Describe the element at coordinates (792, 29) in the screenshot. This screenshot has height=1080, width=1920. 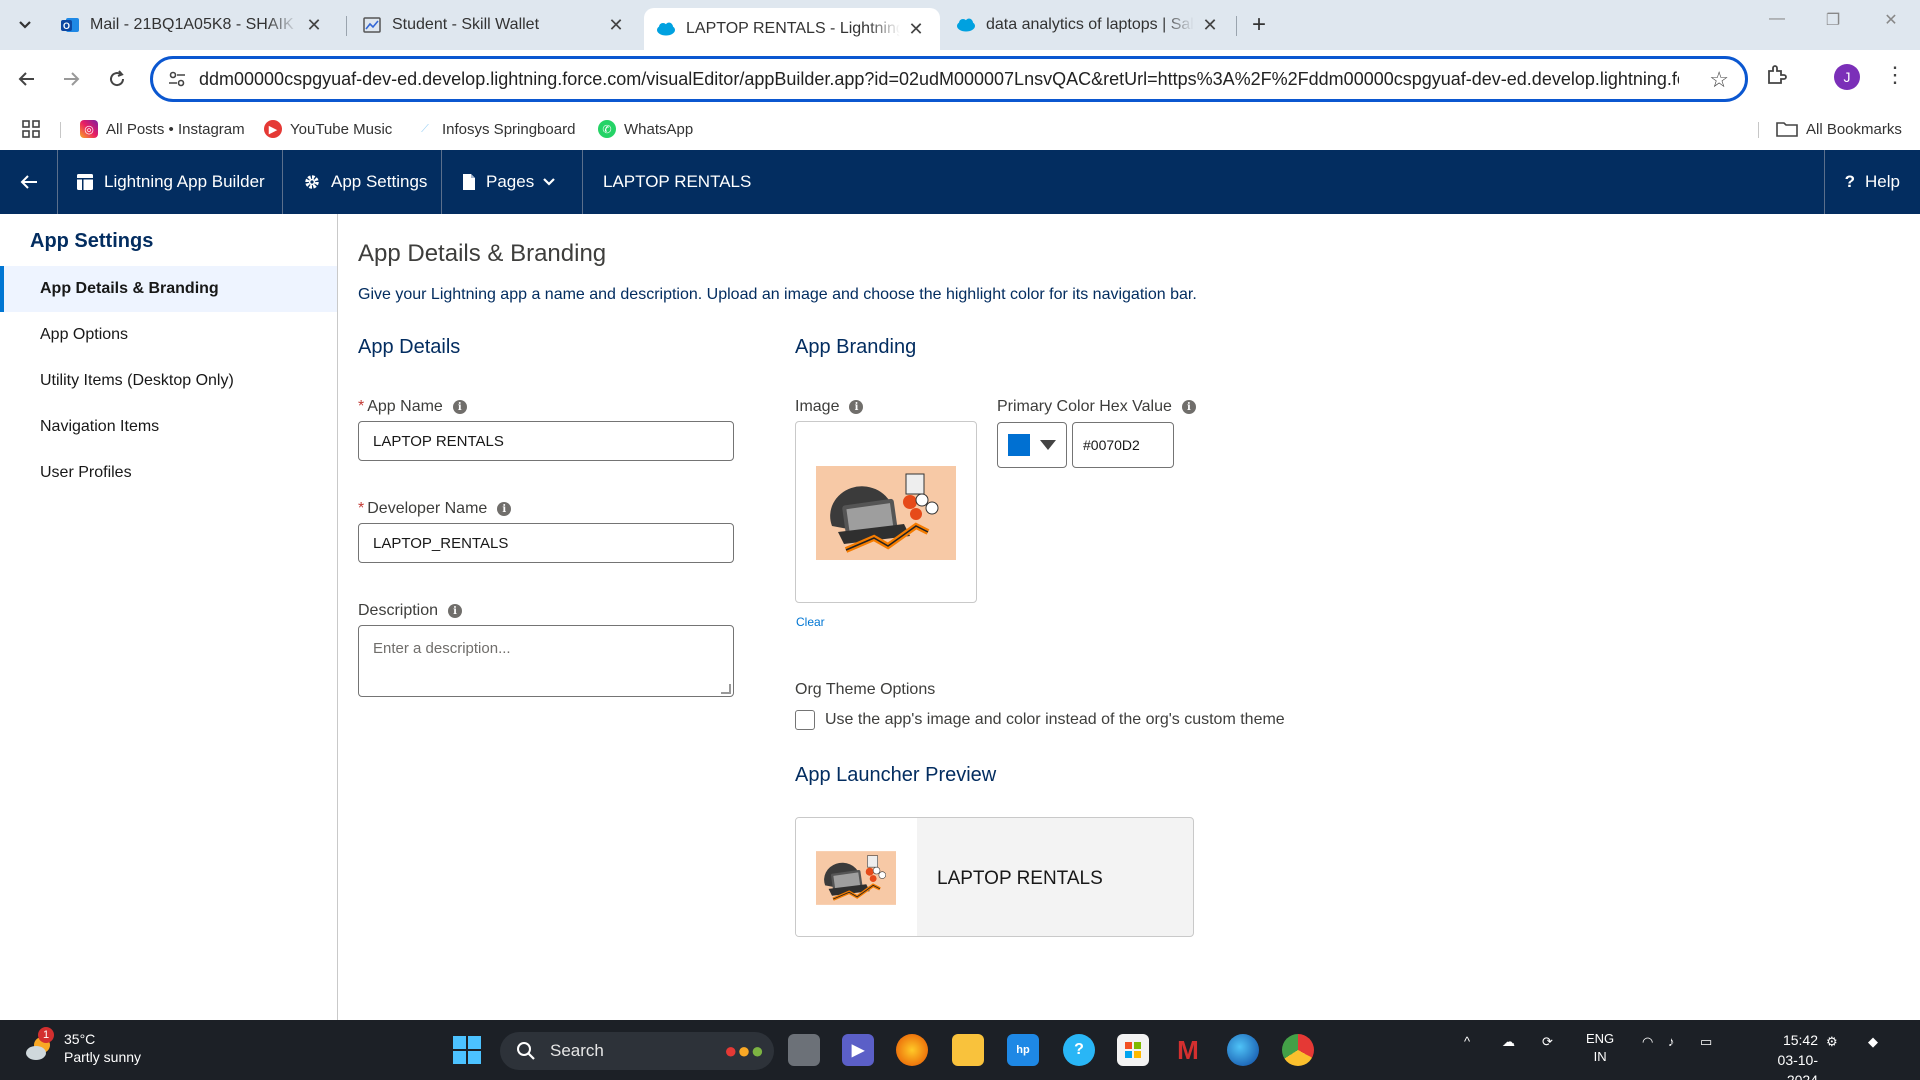
I see `browser-tab-app-builder: LAPTOP RENTALS - Lightning App Builder ✕` at that location.